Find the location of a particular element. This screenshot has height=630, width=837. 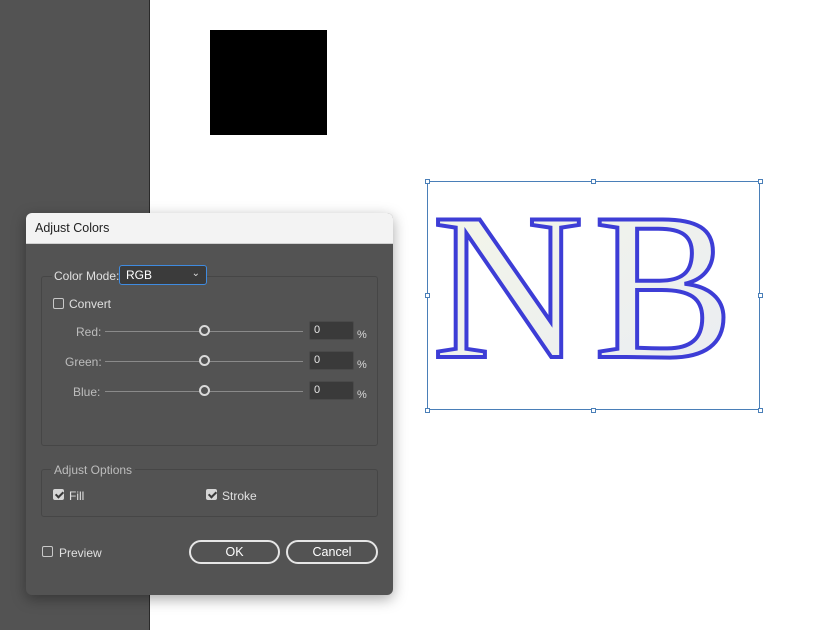

dialog-title: Adjust Colors is located at coordinates (209, 228).